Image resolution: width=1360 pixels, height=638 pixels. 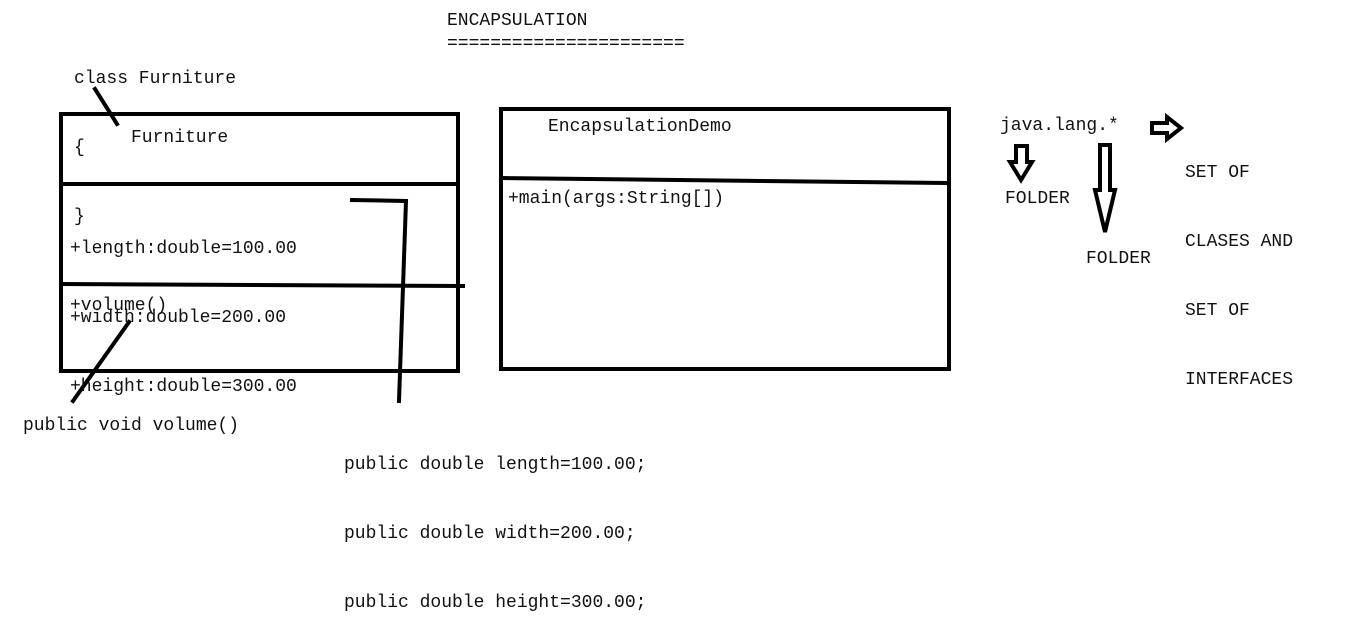 What do you see at coordinates (1217, 173) in the screenshot?
I see `description-line-1: SET OF` at bounding box center [1217, 173].